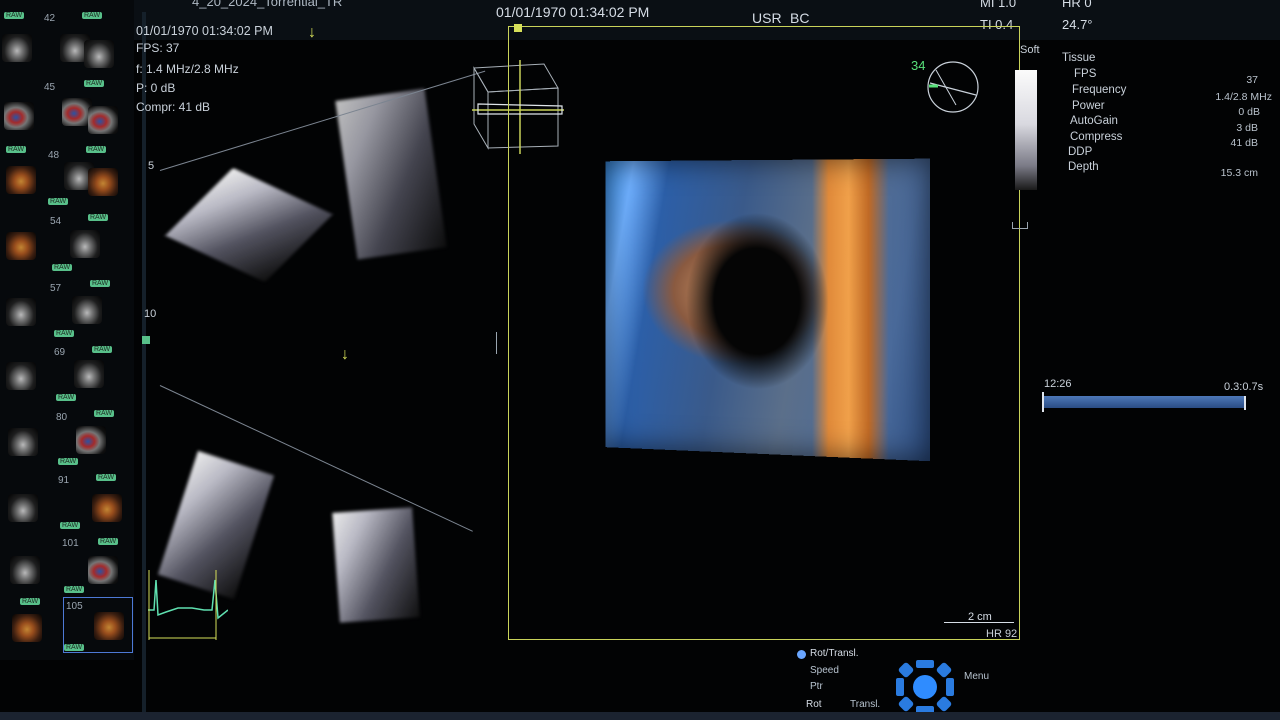 The height and width of the screenshot is (720, 1280). What do you see at coordinates (1094, 121) in the screenshot?
I see `param-label: AutoGain` at bounding box center [1094, 121].